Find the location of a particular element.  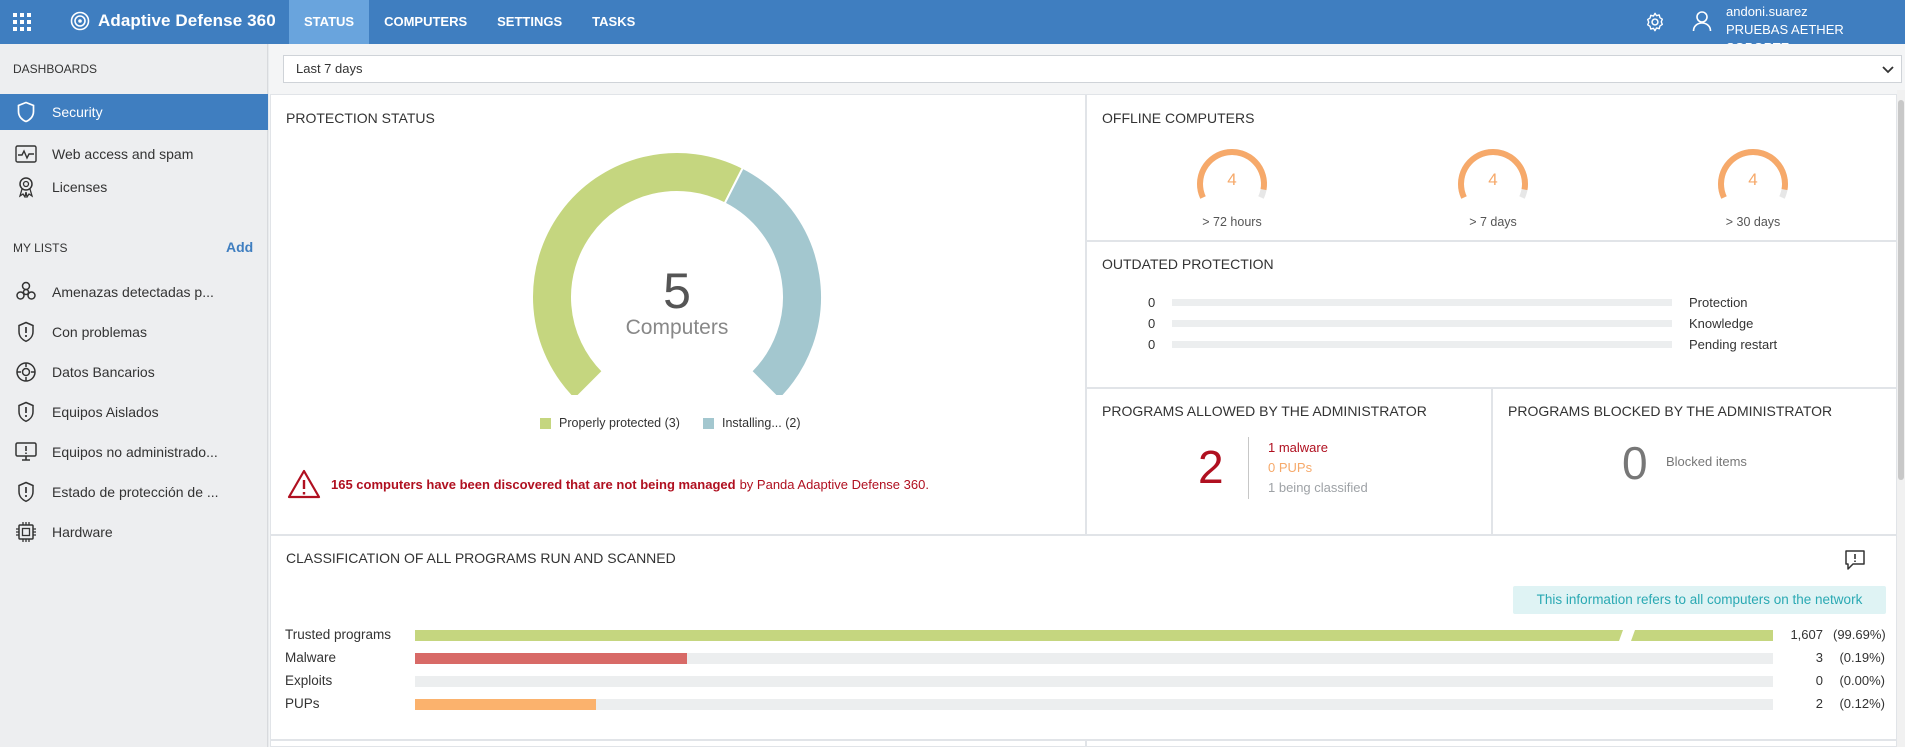

gear-circle-icon is located at coordinates (26, 372).